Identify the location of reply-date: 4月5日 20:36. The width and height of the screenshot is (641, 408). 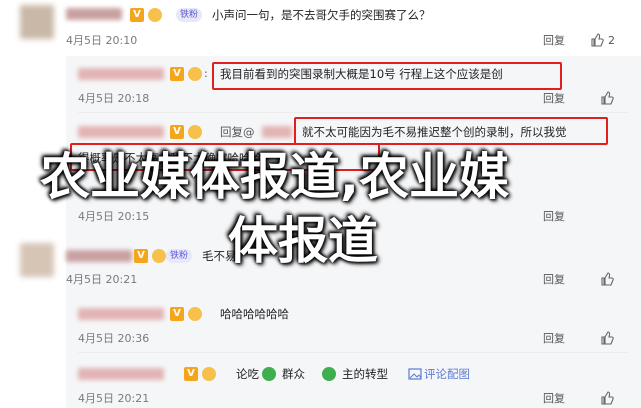
(114, 338).